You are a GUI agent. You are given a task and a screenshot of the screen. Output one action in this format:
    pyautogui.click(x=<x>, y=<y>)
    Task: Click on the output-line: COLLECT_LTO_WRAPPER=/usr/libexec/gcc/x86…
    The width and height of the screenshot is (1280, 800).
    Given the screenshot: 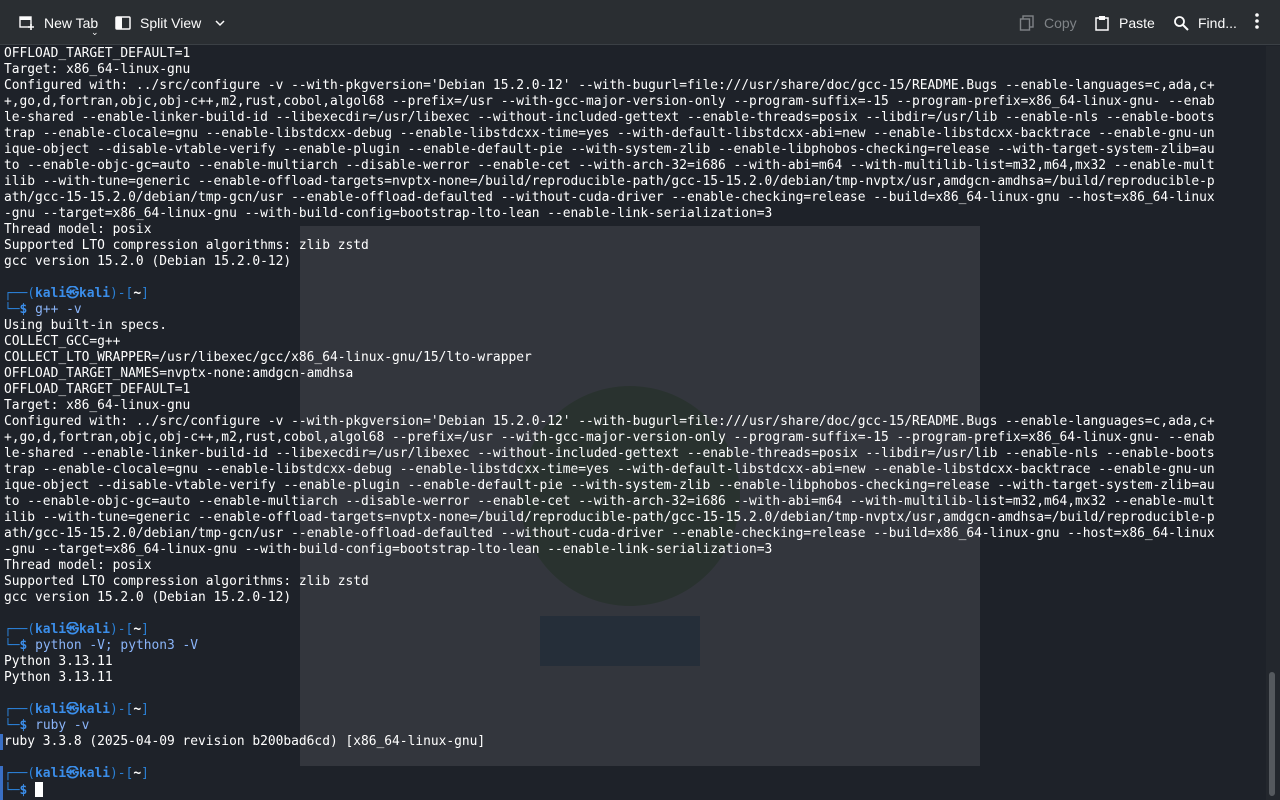 What is the action you would take?
    pyautogui.click(x=268, y=357)
    